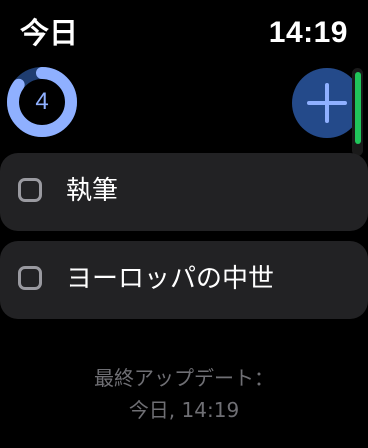 The width and height of the screenshot is (368, 448). I want to click on scroll-indicator-thumb, so click(358, 108).